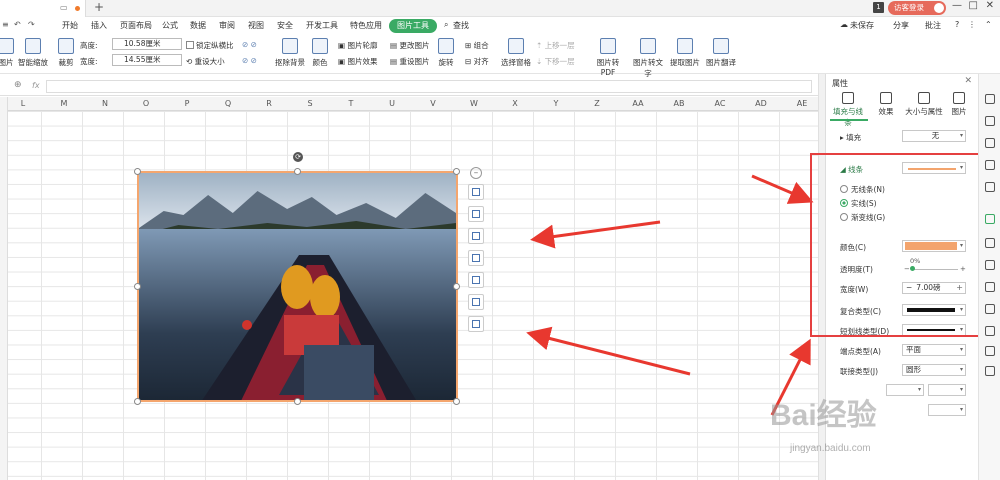 Image resolution: width=1000 pixels, height=480 pixels. What do you see at coordinates (913, 349) in the screenshot?
I see `cap-type-value: 平面` at bounding box center [913, 349].